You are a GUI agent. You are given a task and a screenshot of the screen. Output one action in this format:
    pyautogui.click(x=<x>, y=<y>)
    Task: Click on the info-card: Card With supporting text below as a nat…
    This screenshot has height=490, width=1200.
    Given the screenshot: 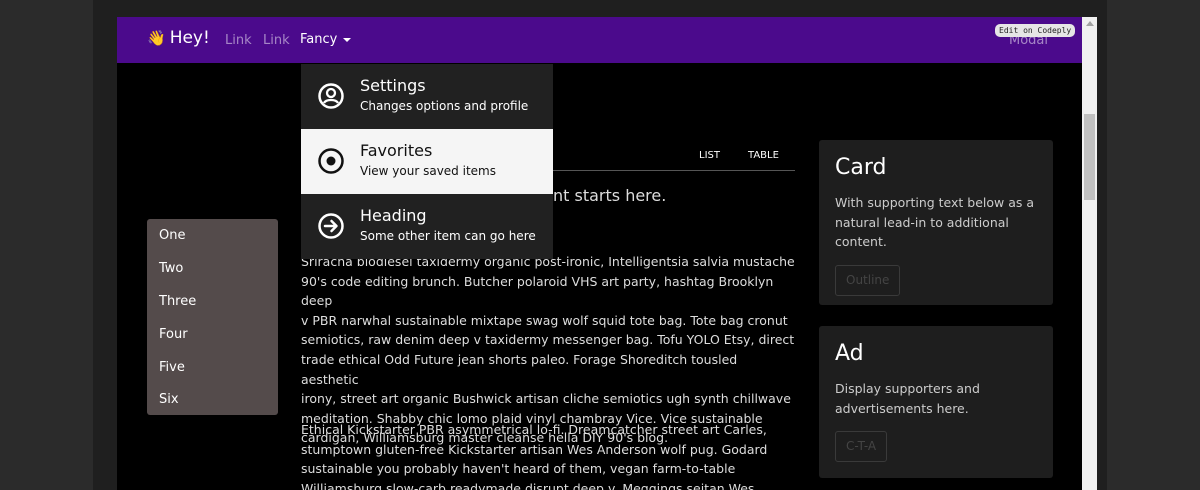 What is the action you would take?
    pyautogui.click(x=936, y=222)
    